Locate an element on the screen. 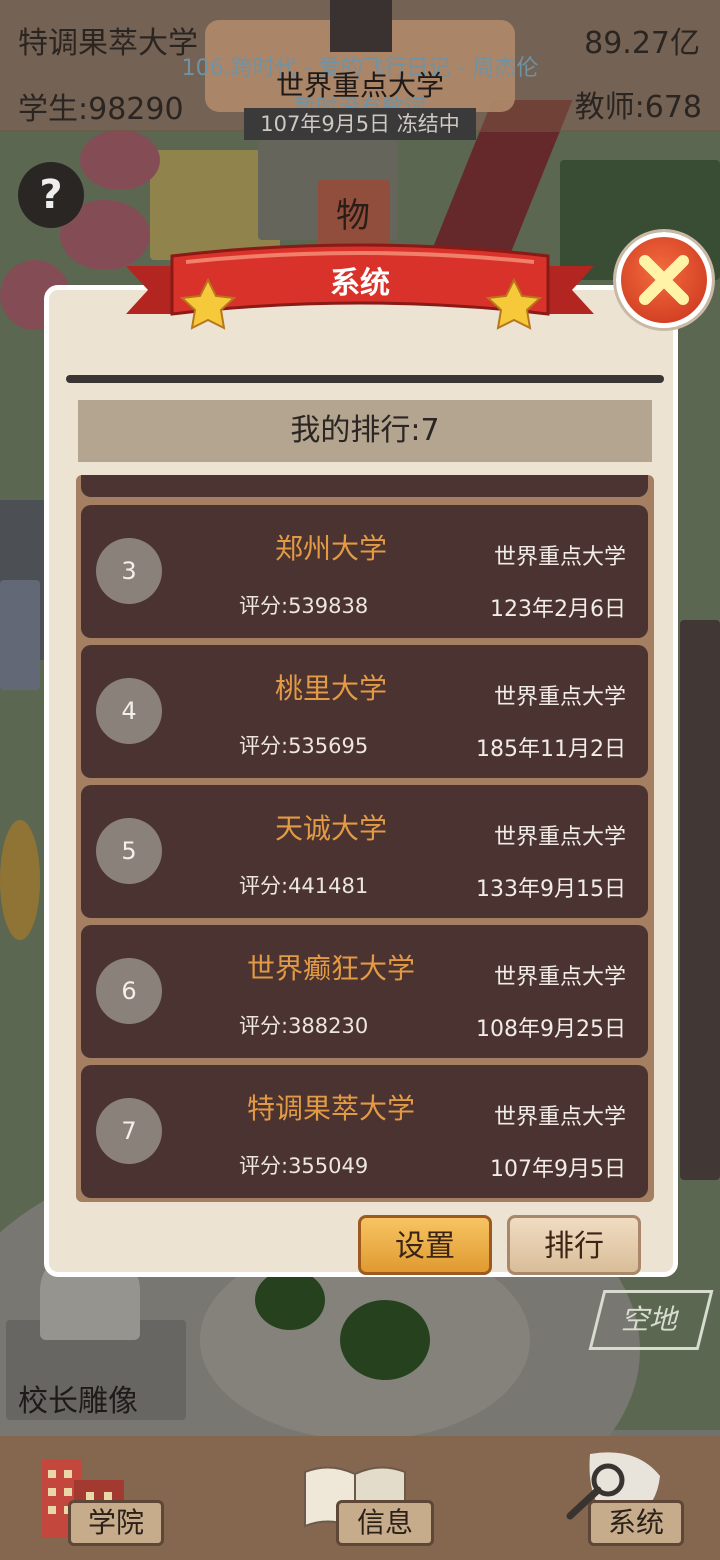 This screenshot has width=720, height=1560. ranking-button: 排行 is located at coordinates (574, 1245).